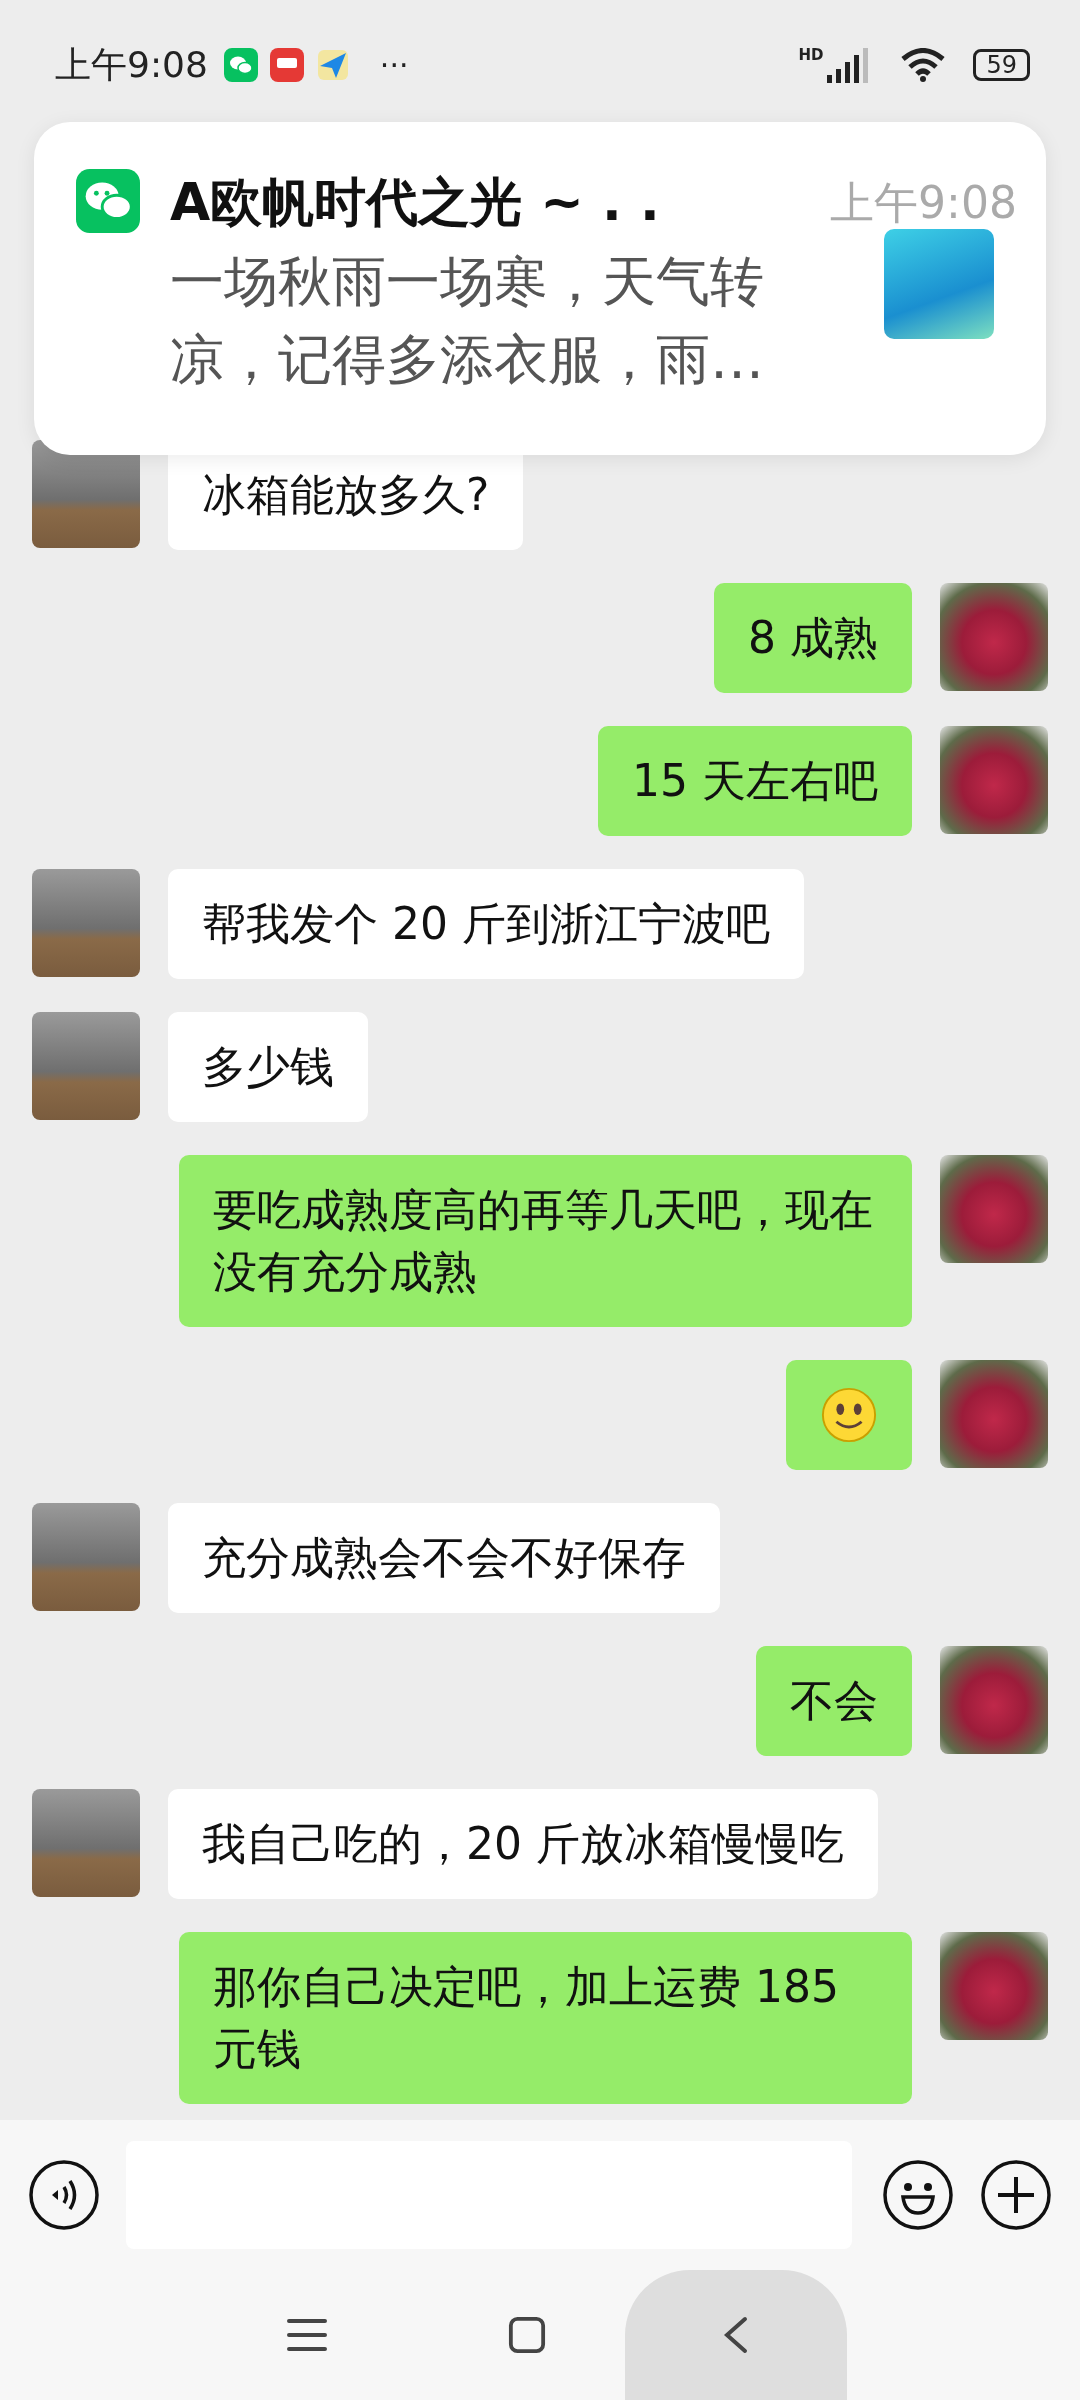 Image resolution: width=1080 pixels, height=2400 pixels. What do you see at coordinates (811, 55) in the screenshot?
I see `network-type-label: HD` at bounding box center [811, 55].